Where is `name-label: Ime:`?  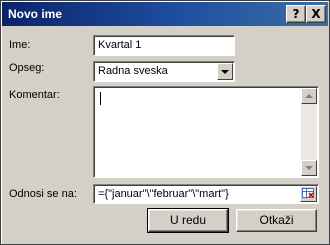
name-label: Ime: is located at coordinates (20, 45).